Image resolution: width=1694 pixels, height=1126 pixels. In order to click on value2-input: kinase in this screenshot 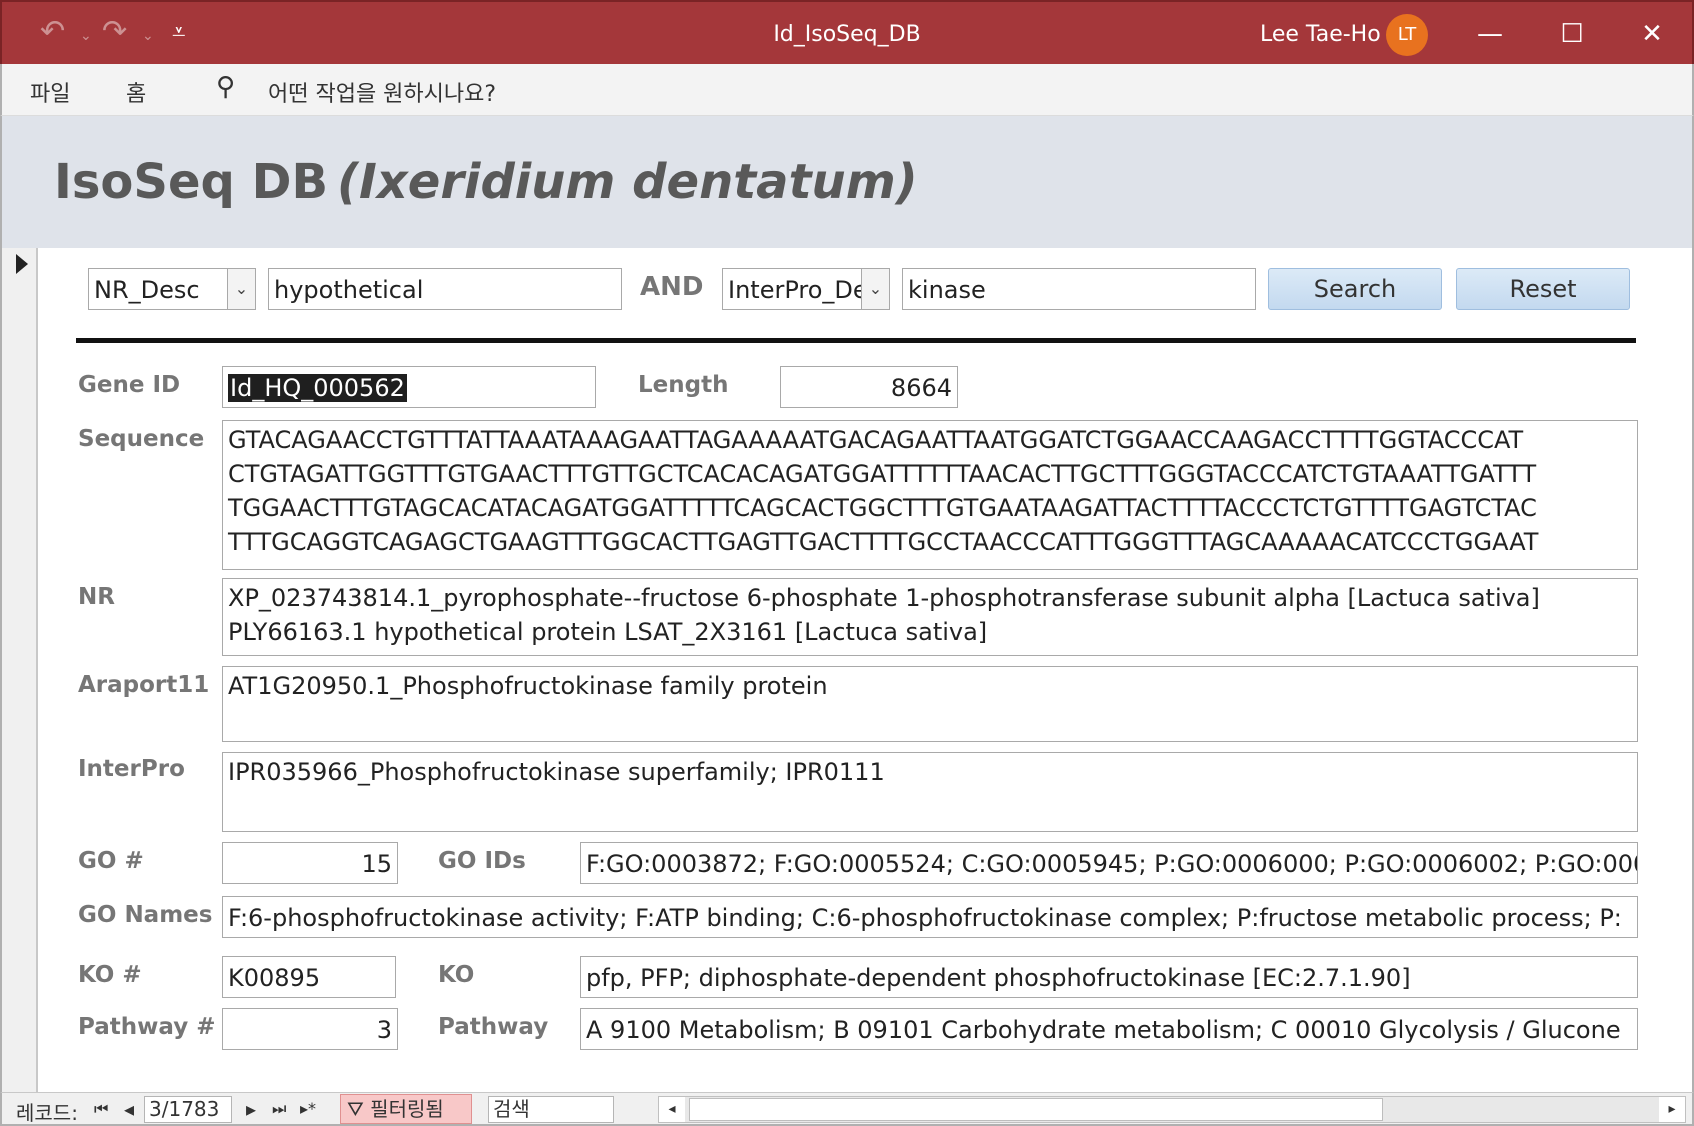, I will do `click(1079, 289)`.